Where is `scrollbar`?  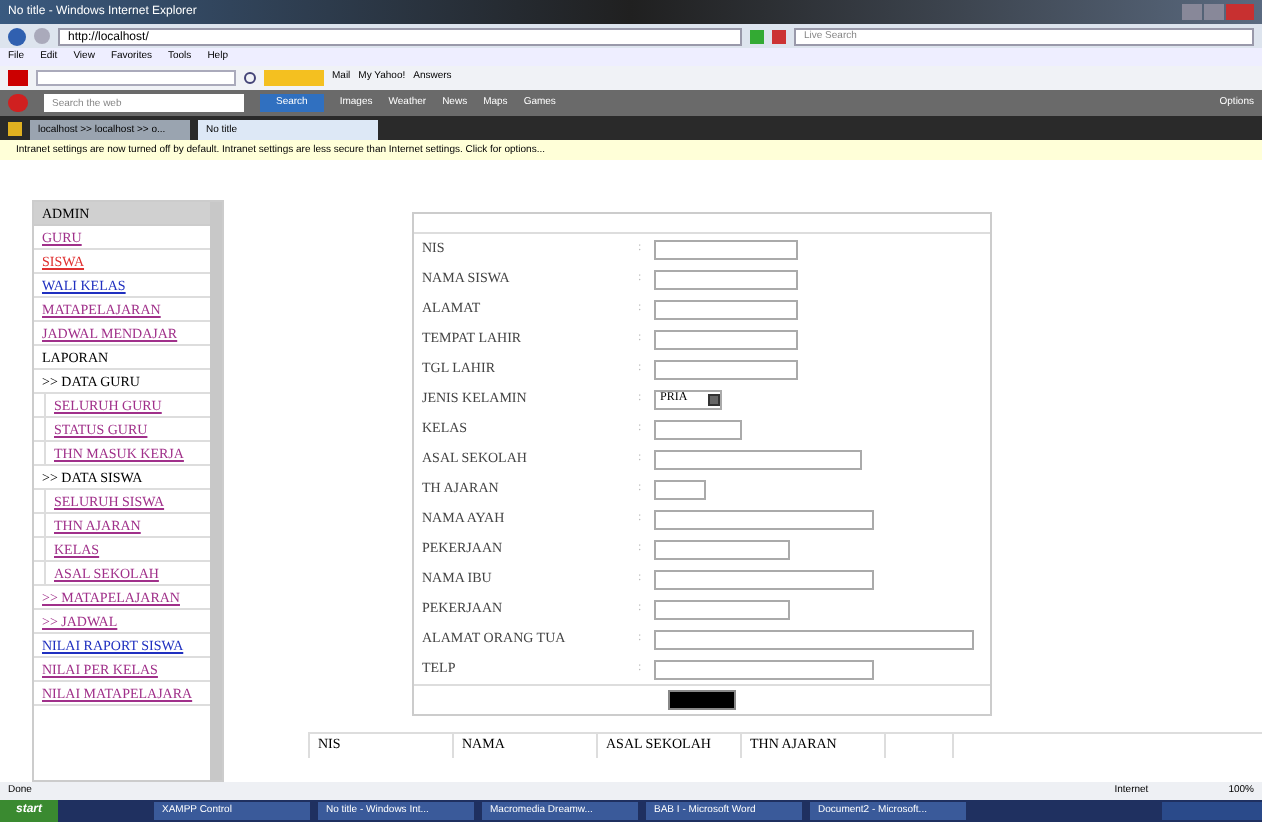 scrollbar is located at coordinates (216, 491).